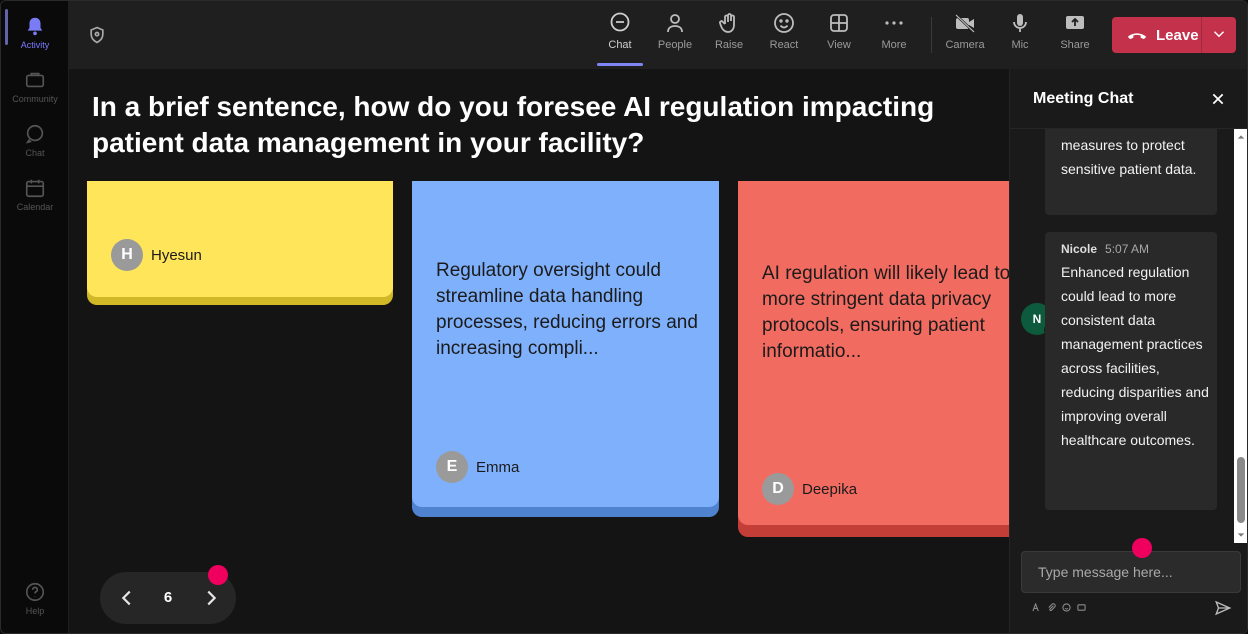  What do you see at coordinates (675, 23) in the screenshot?
I see `person-icon` at bounding box center [675, 23].